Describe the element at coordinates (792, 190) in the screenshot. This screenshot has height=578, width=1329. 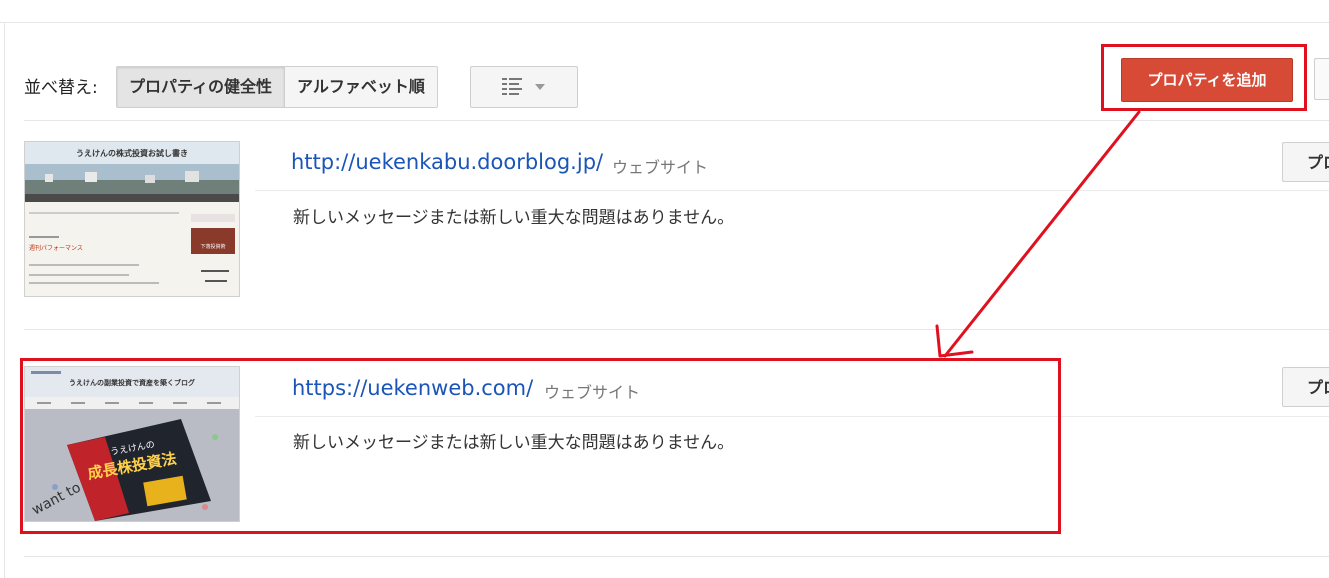
I see `row-inner-divider` at that location.